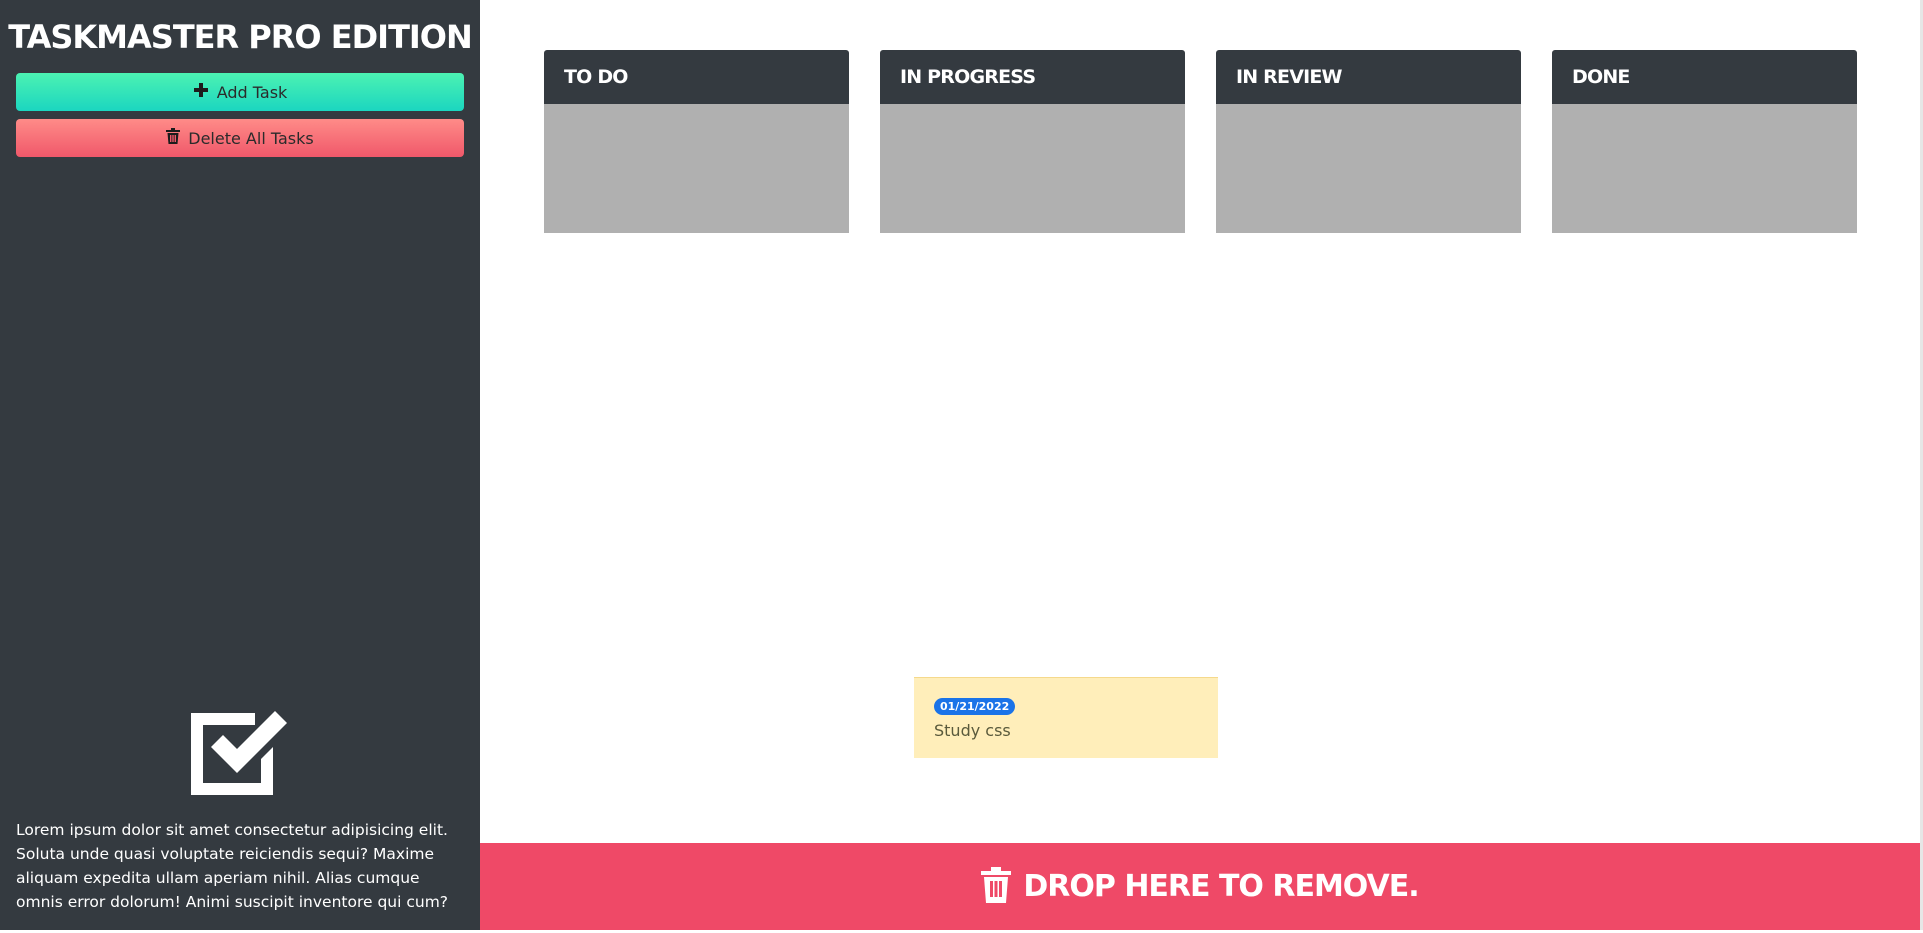  I want to click on add-task-button: Add Task, so click(240, 92).